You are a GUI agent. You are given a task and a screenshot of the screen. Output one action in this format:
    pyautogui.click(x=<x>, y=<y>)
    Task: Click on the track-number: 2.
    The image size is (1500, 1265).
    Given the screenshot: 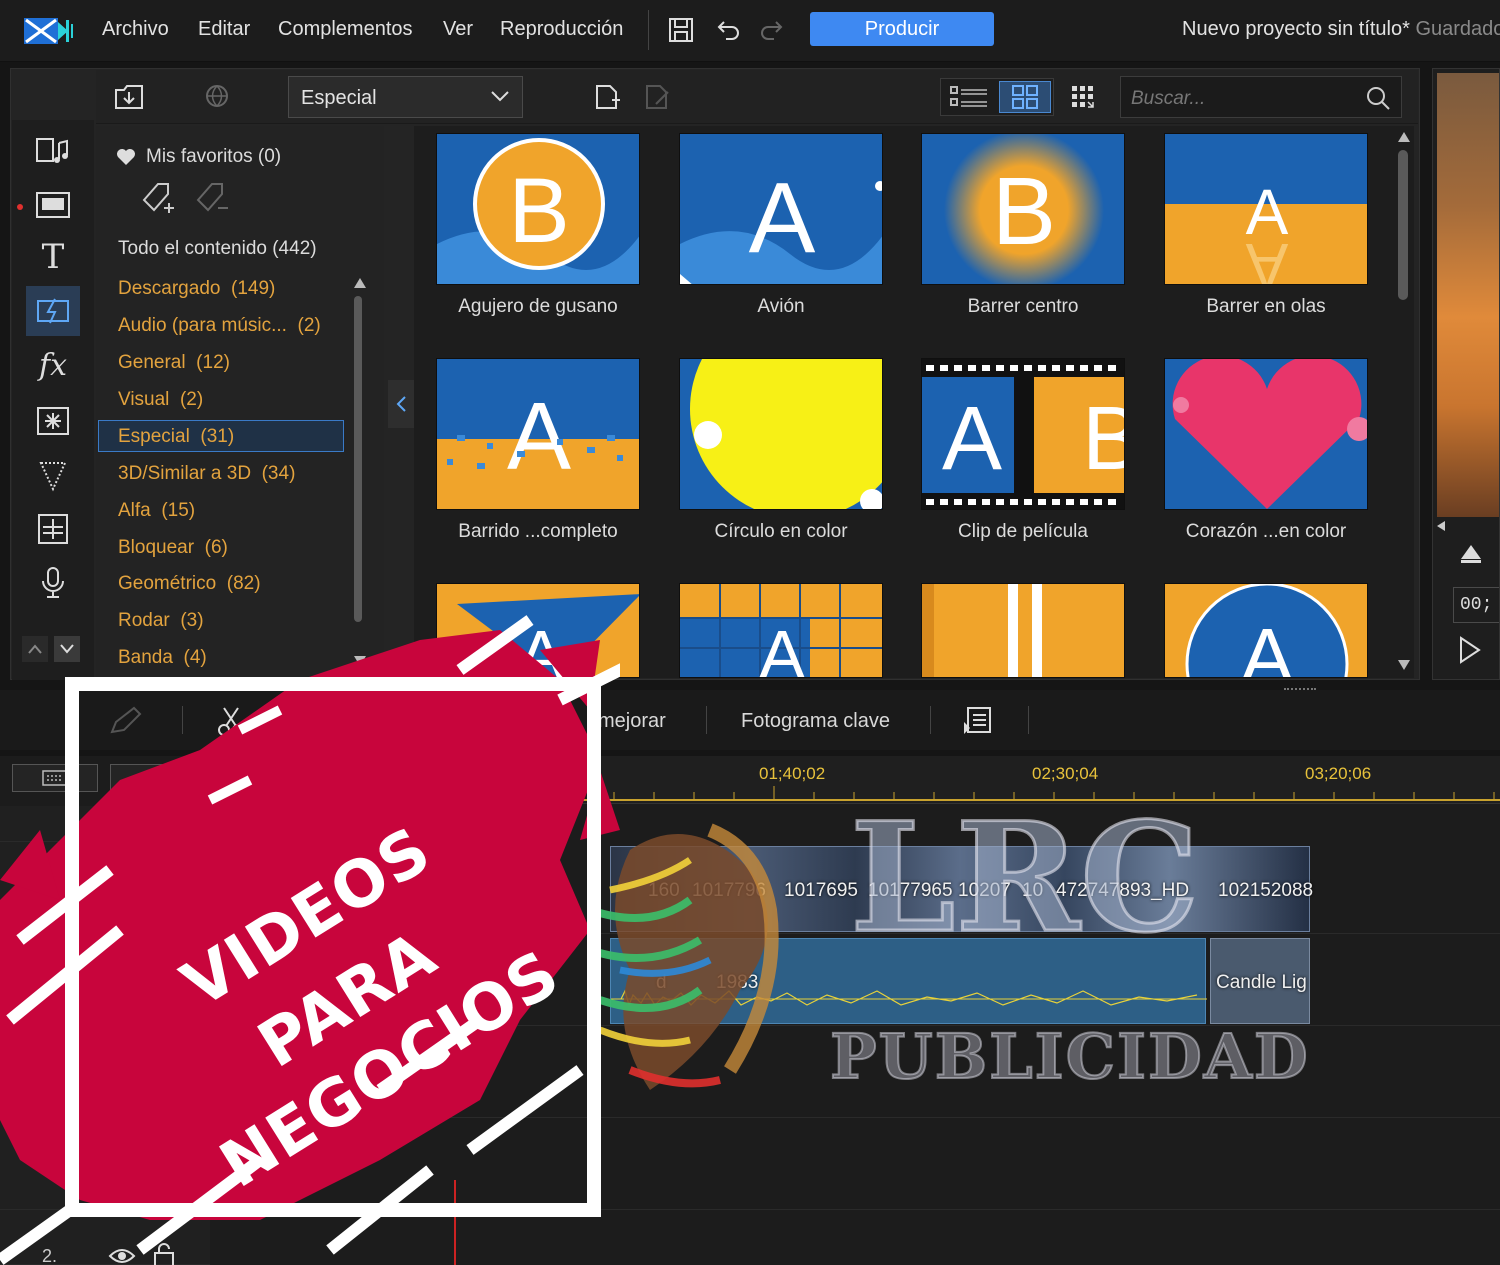 What is the action you would take?
    pyautogui.click(x=50, y=1255)
    